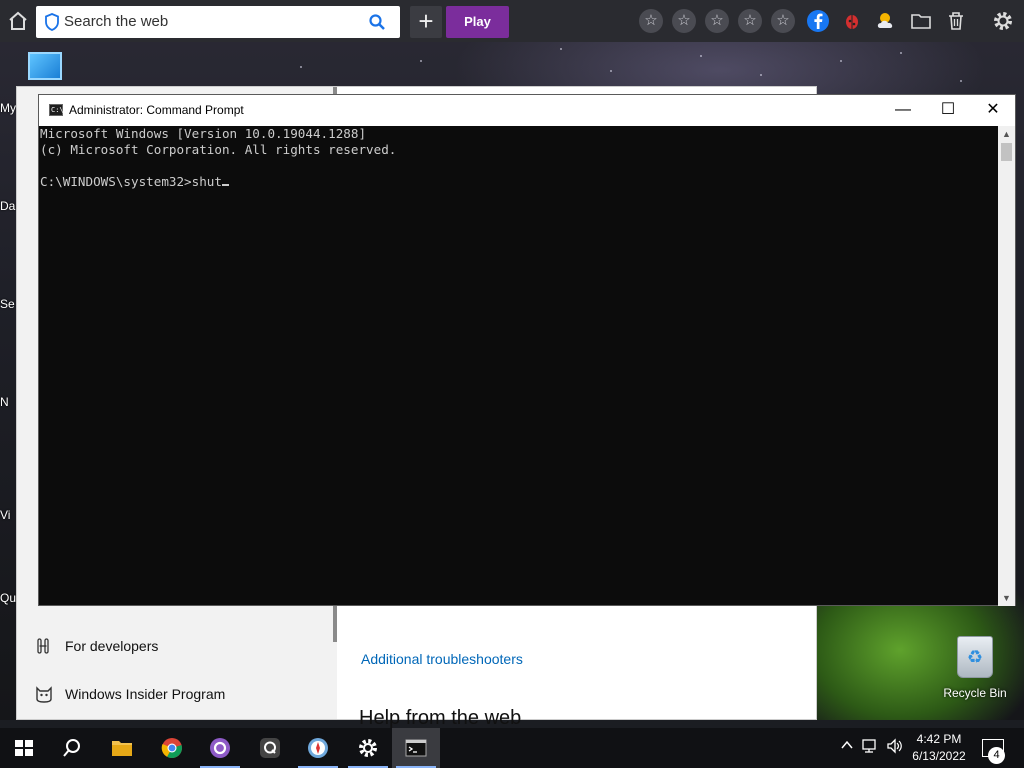 This screenshot has width=1024, height=768. Describe the element at coordinates (220, 748) in the screenshot. I see `app-circle-icon` at that location.